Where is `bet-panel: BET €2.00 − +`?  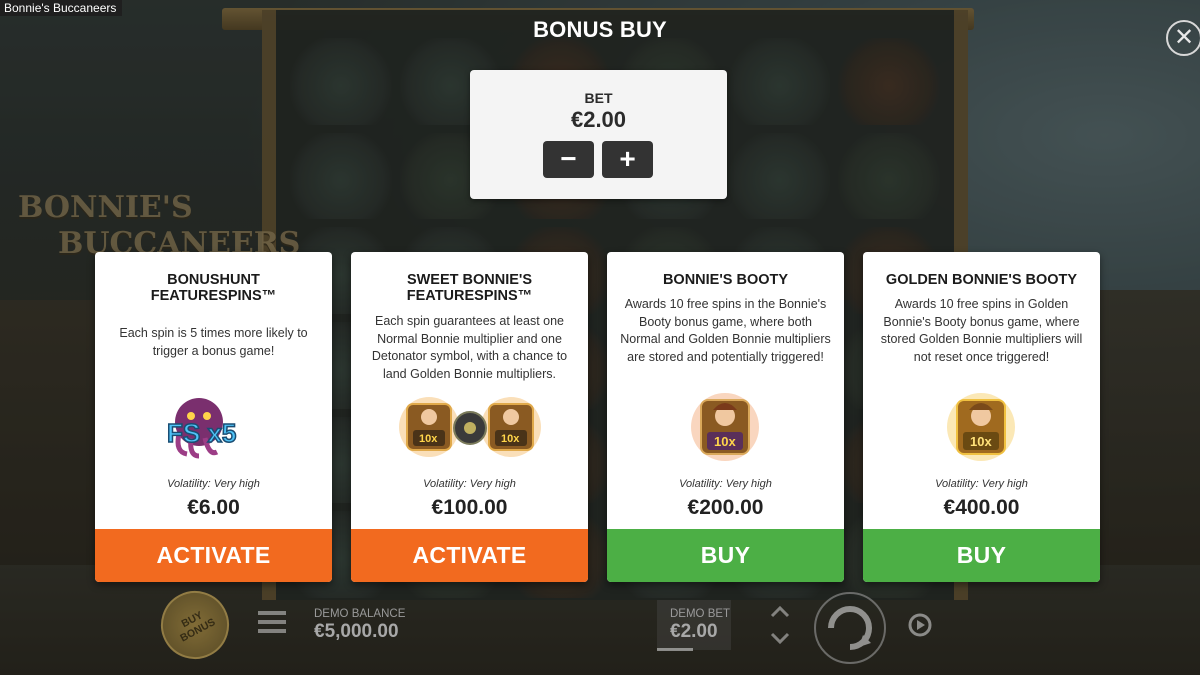 bet-panel: BET €2.00 − + is located at coordinates (598, 134).